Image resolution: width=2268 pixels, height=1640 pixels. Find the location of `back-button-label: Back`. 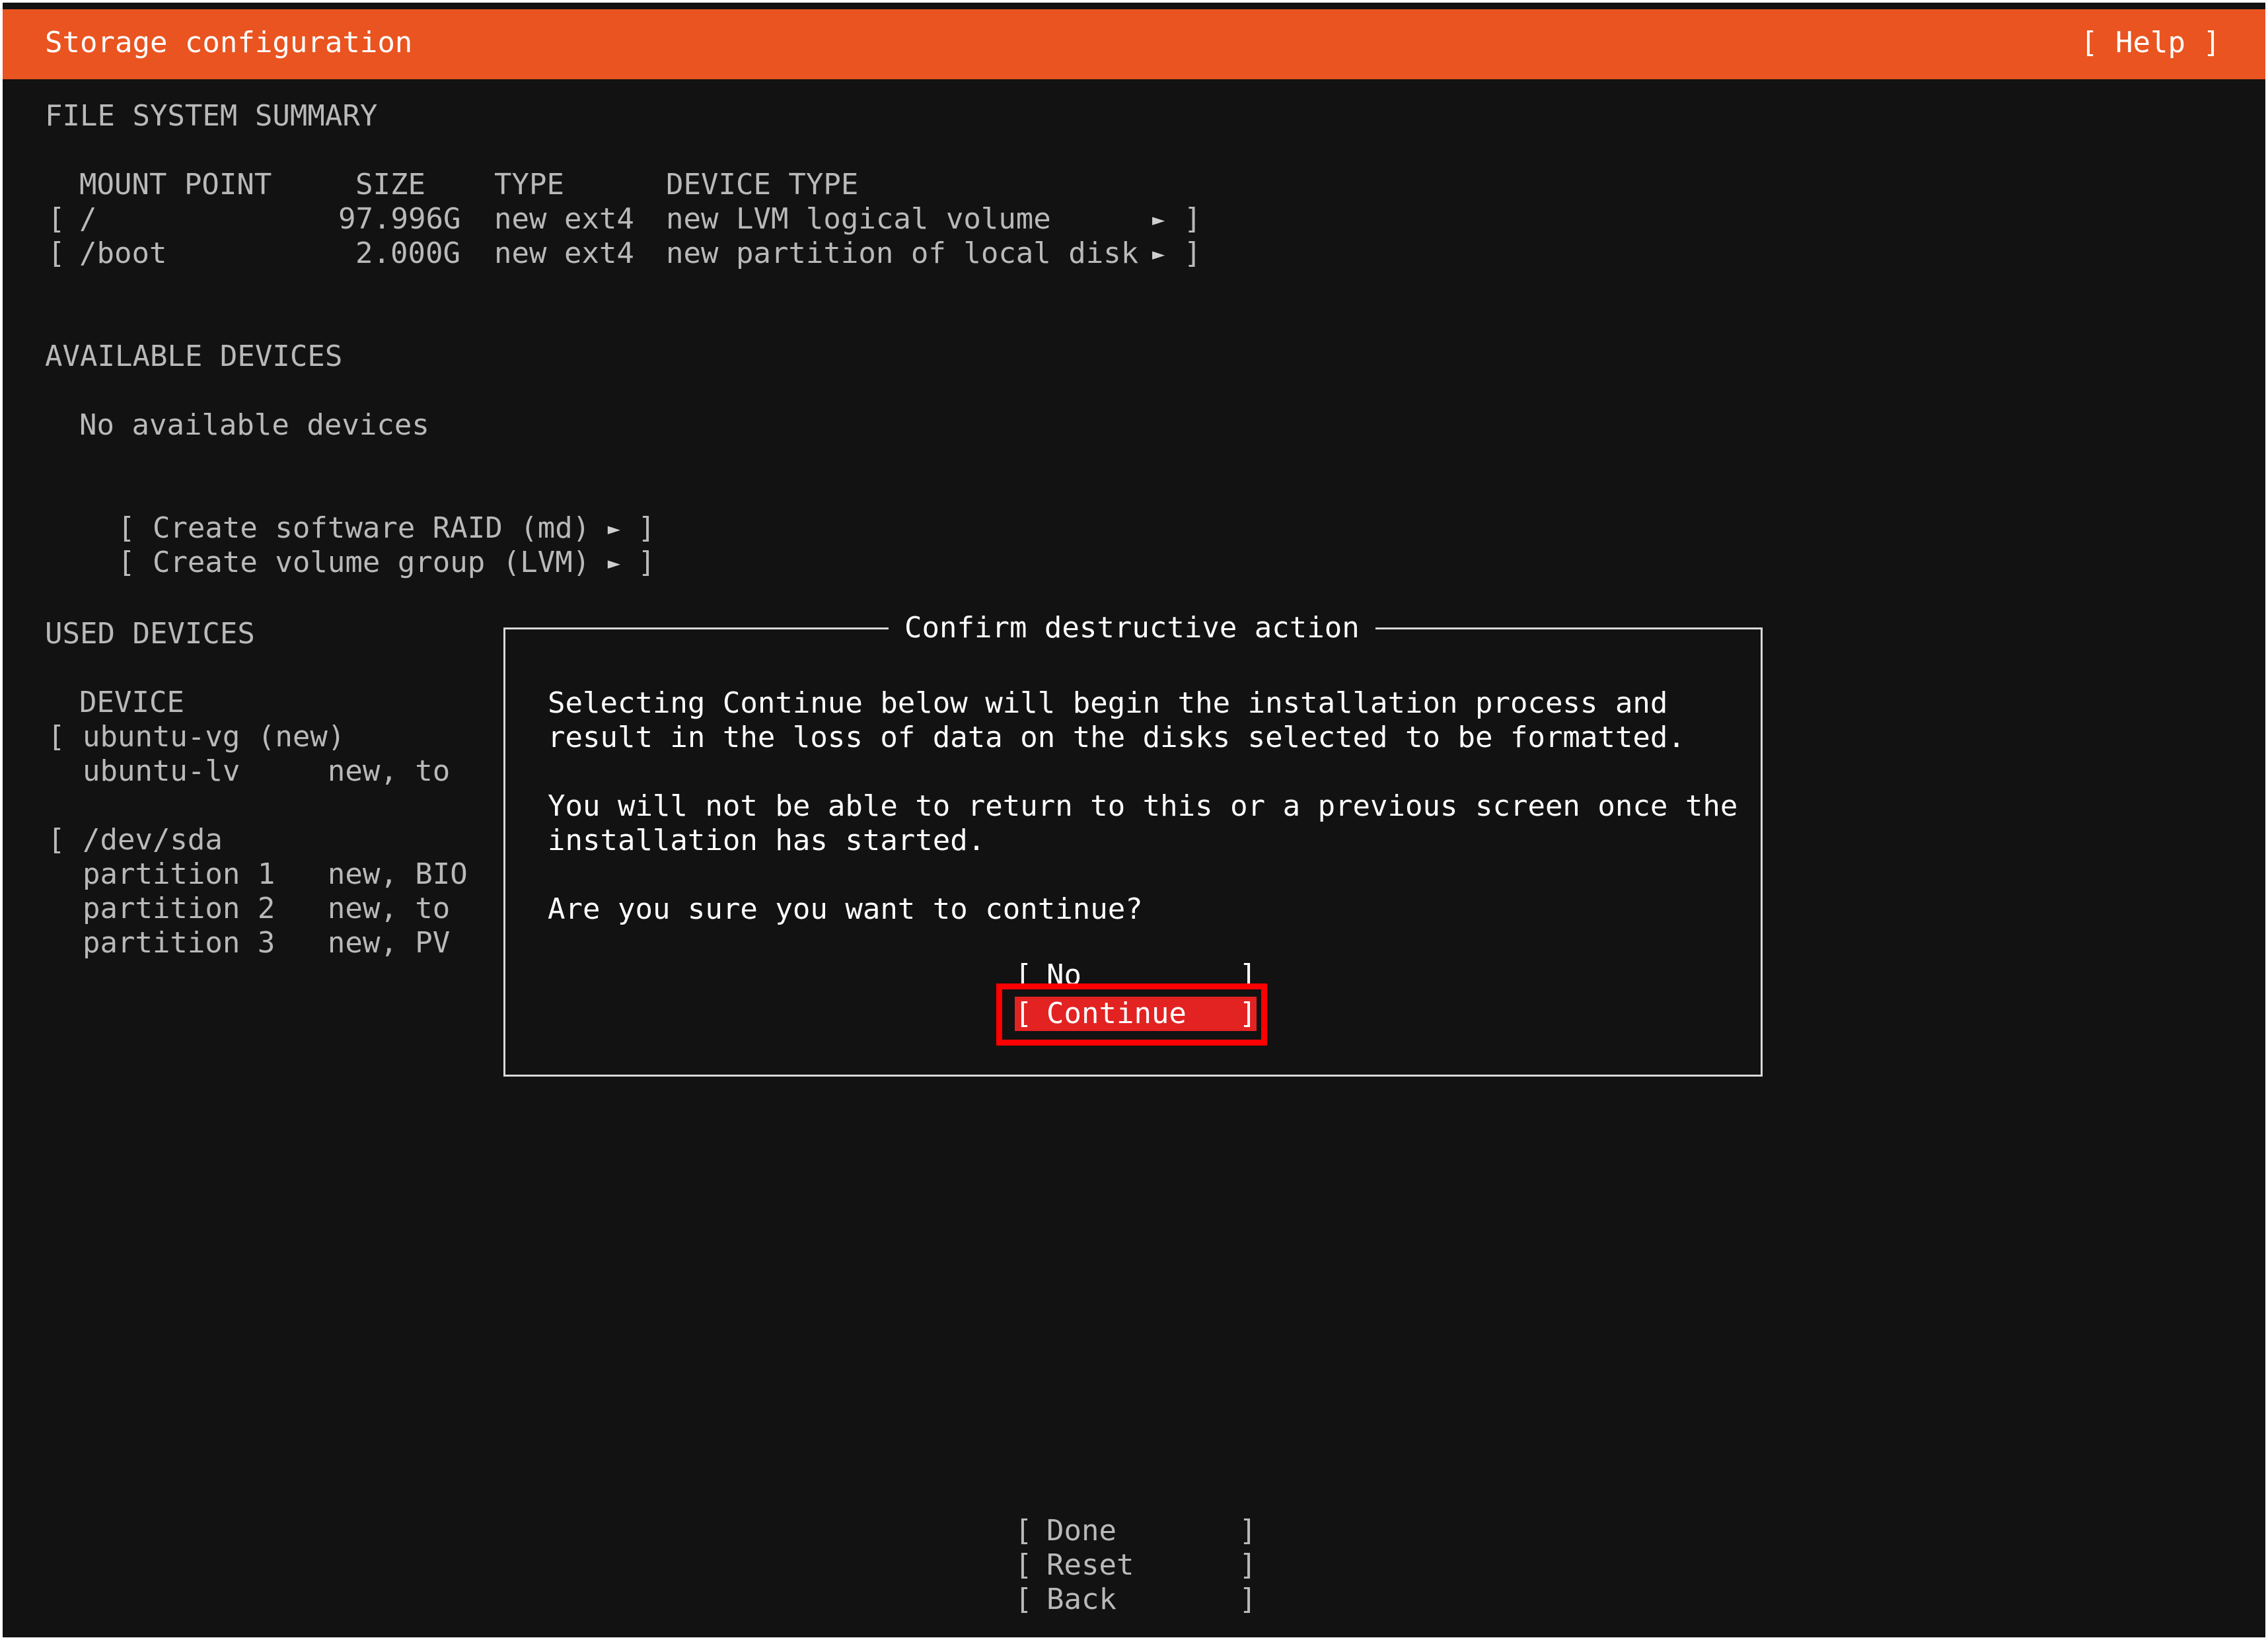

back-button-label: Back is located at coordinates (1081, 1599).